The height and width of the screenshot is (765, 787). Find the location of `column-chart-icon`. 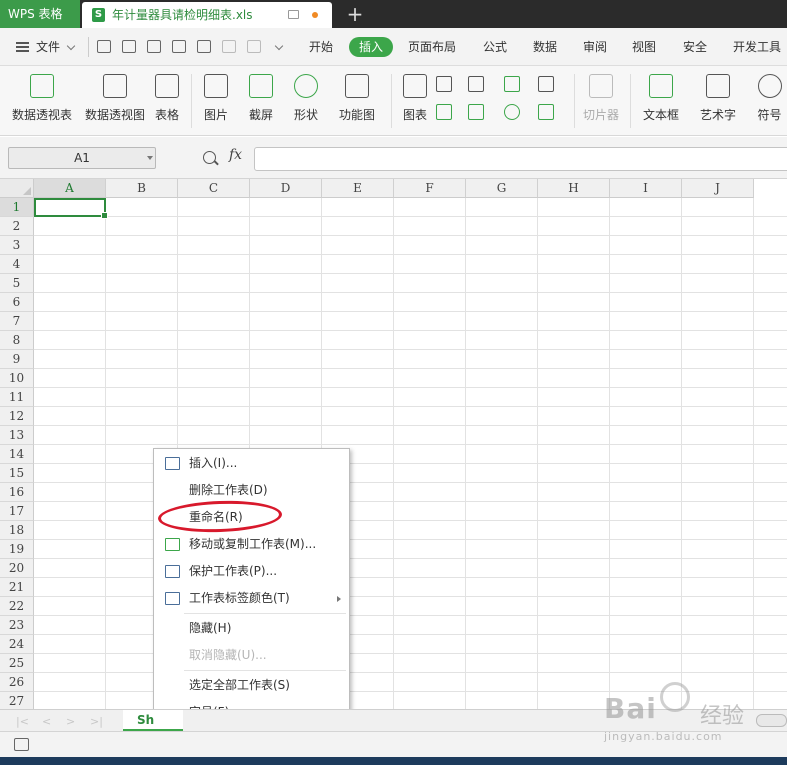

column-chart-icon is located at coordinates (444, 84).